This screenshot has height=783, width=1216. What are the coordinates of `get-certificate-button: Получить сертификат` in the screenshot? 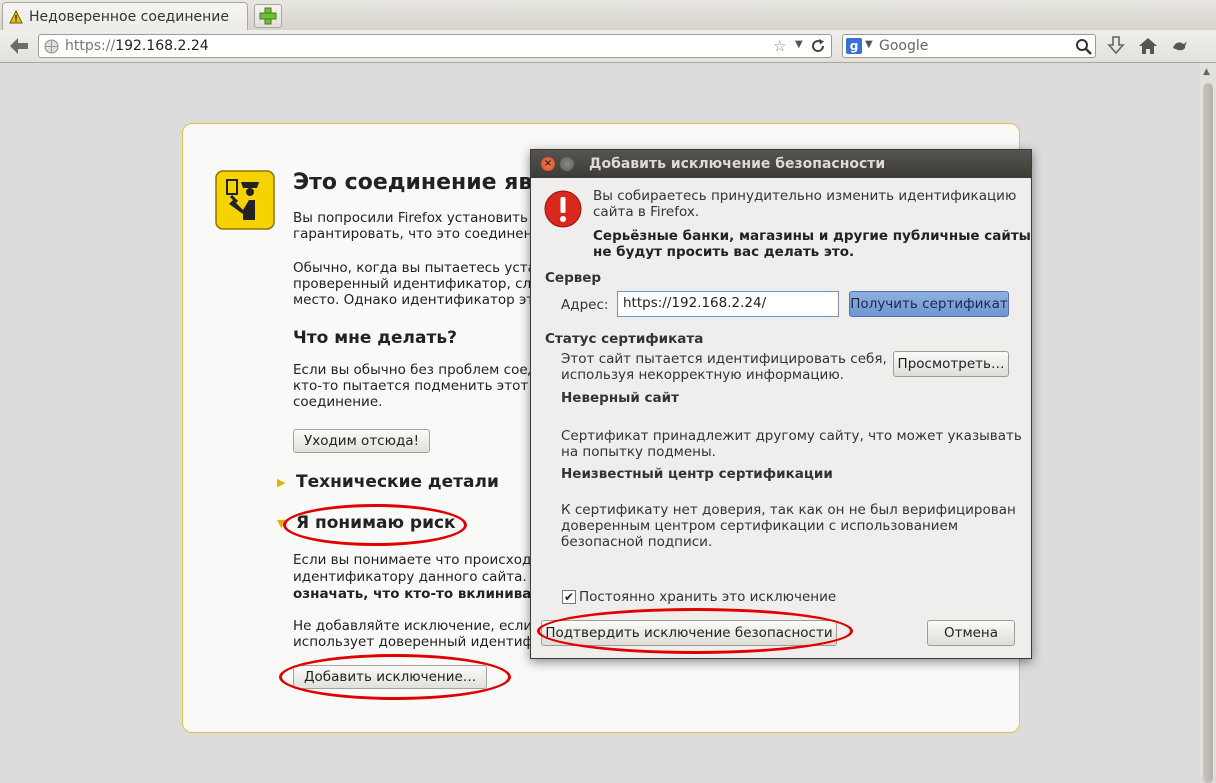 It's located at (929, 304).